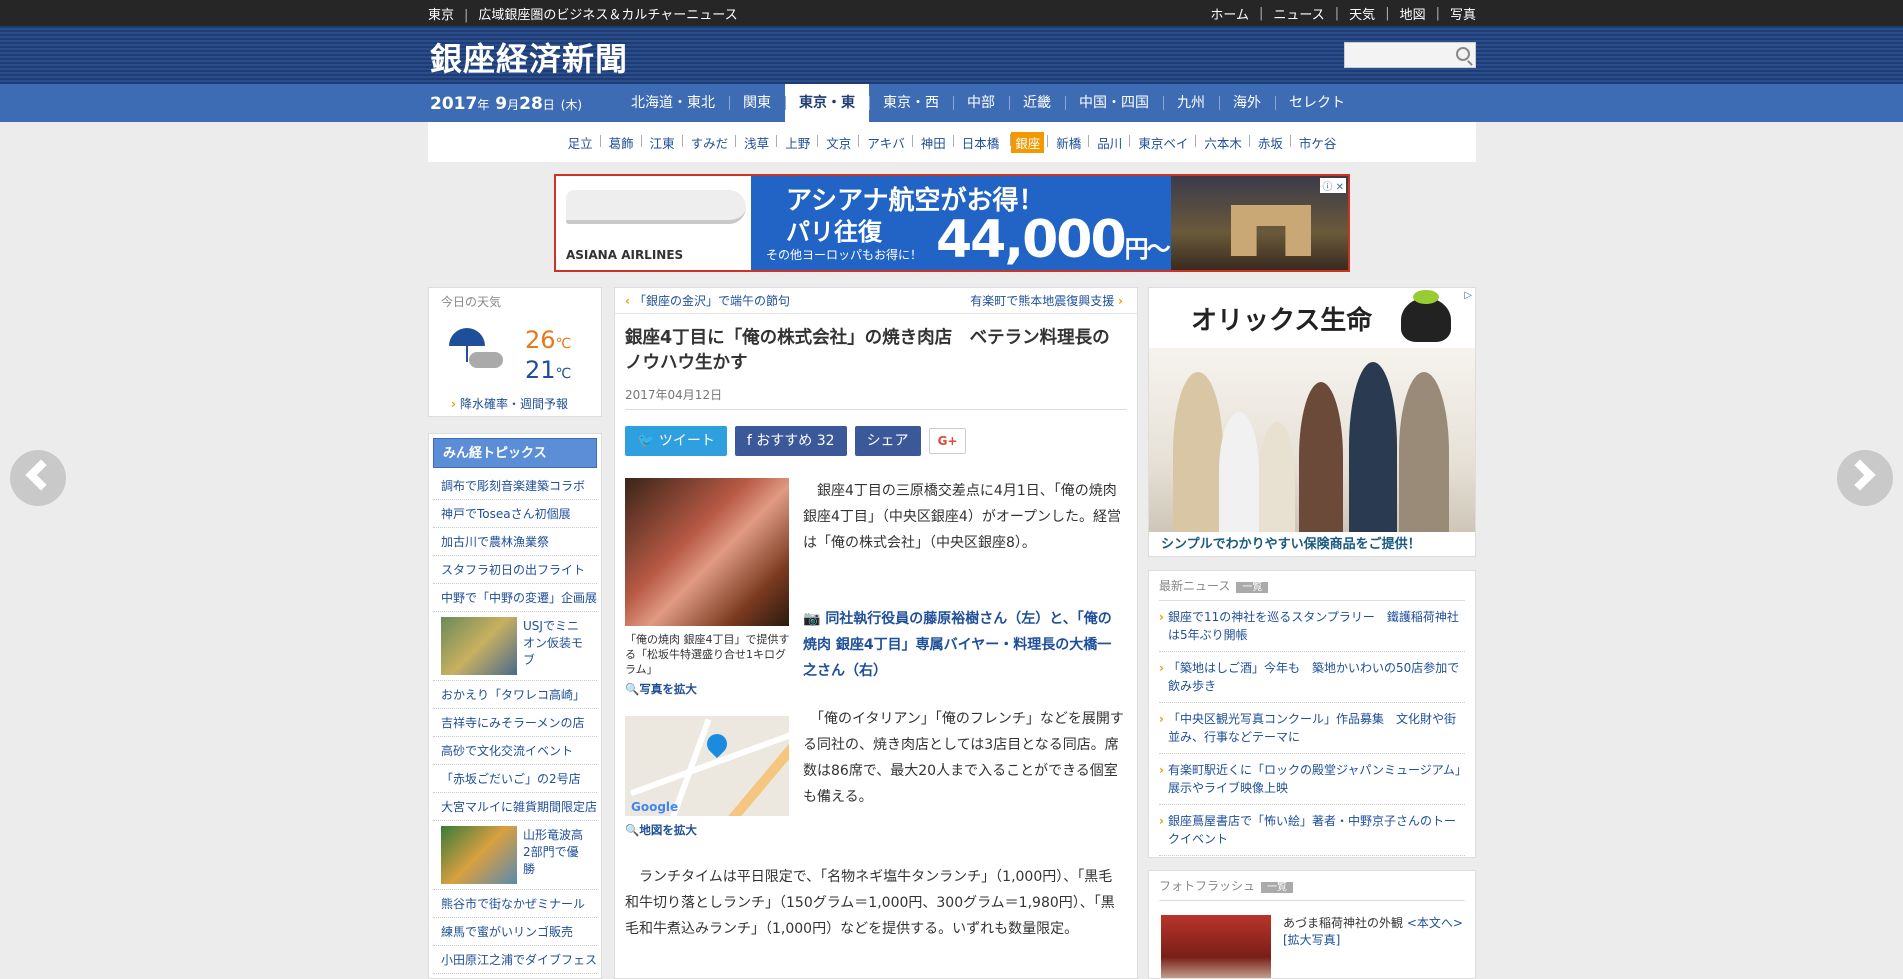 The height and width of the screenshot is (979, 1903). What do you see at coordinates (515, 514) in the screenshot?
I see `topic-item: 神戸でToseaさん初個展` at bounding box center [515, 514].